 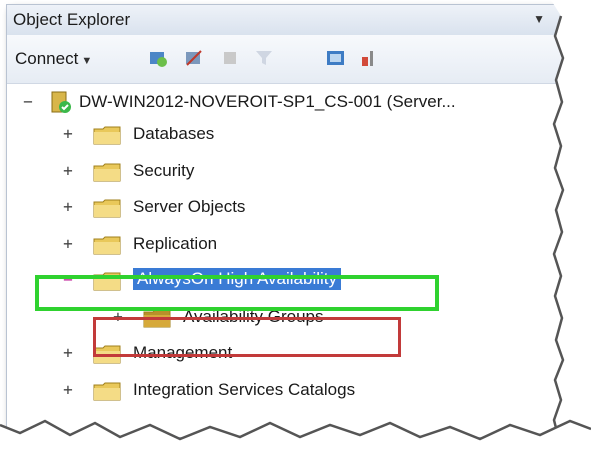 What do you see at coordinates (287, 134) in the screenshot?
I see `tree-node: + Databases` at bounding box center [287, 134].